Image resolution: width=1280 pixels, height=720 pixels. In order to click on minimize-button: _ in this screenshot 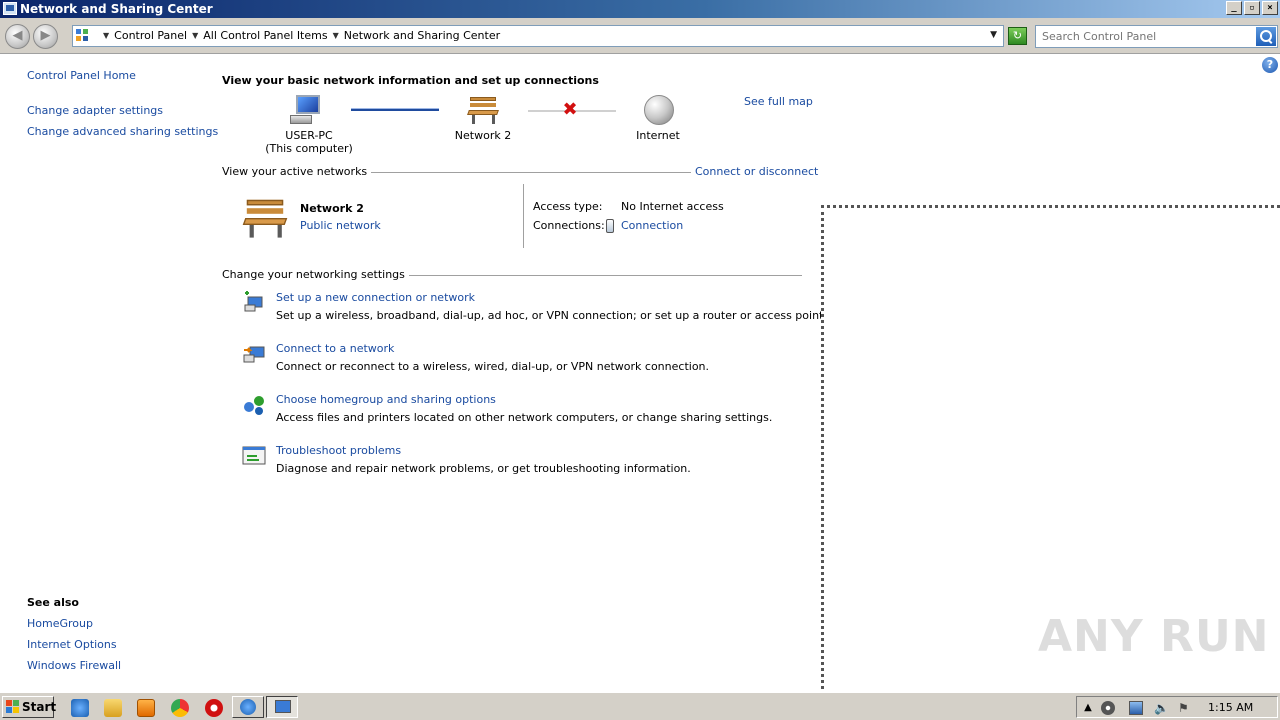, I will do `click(1234, 8)`.